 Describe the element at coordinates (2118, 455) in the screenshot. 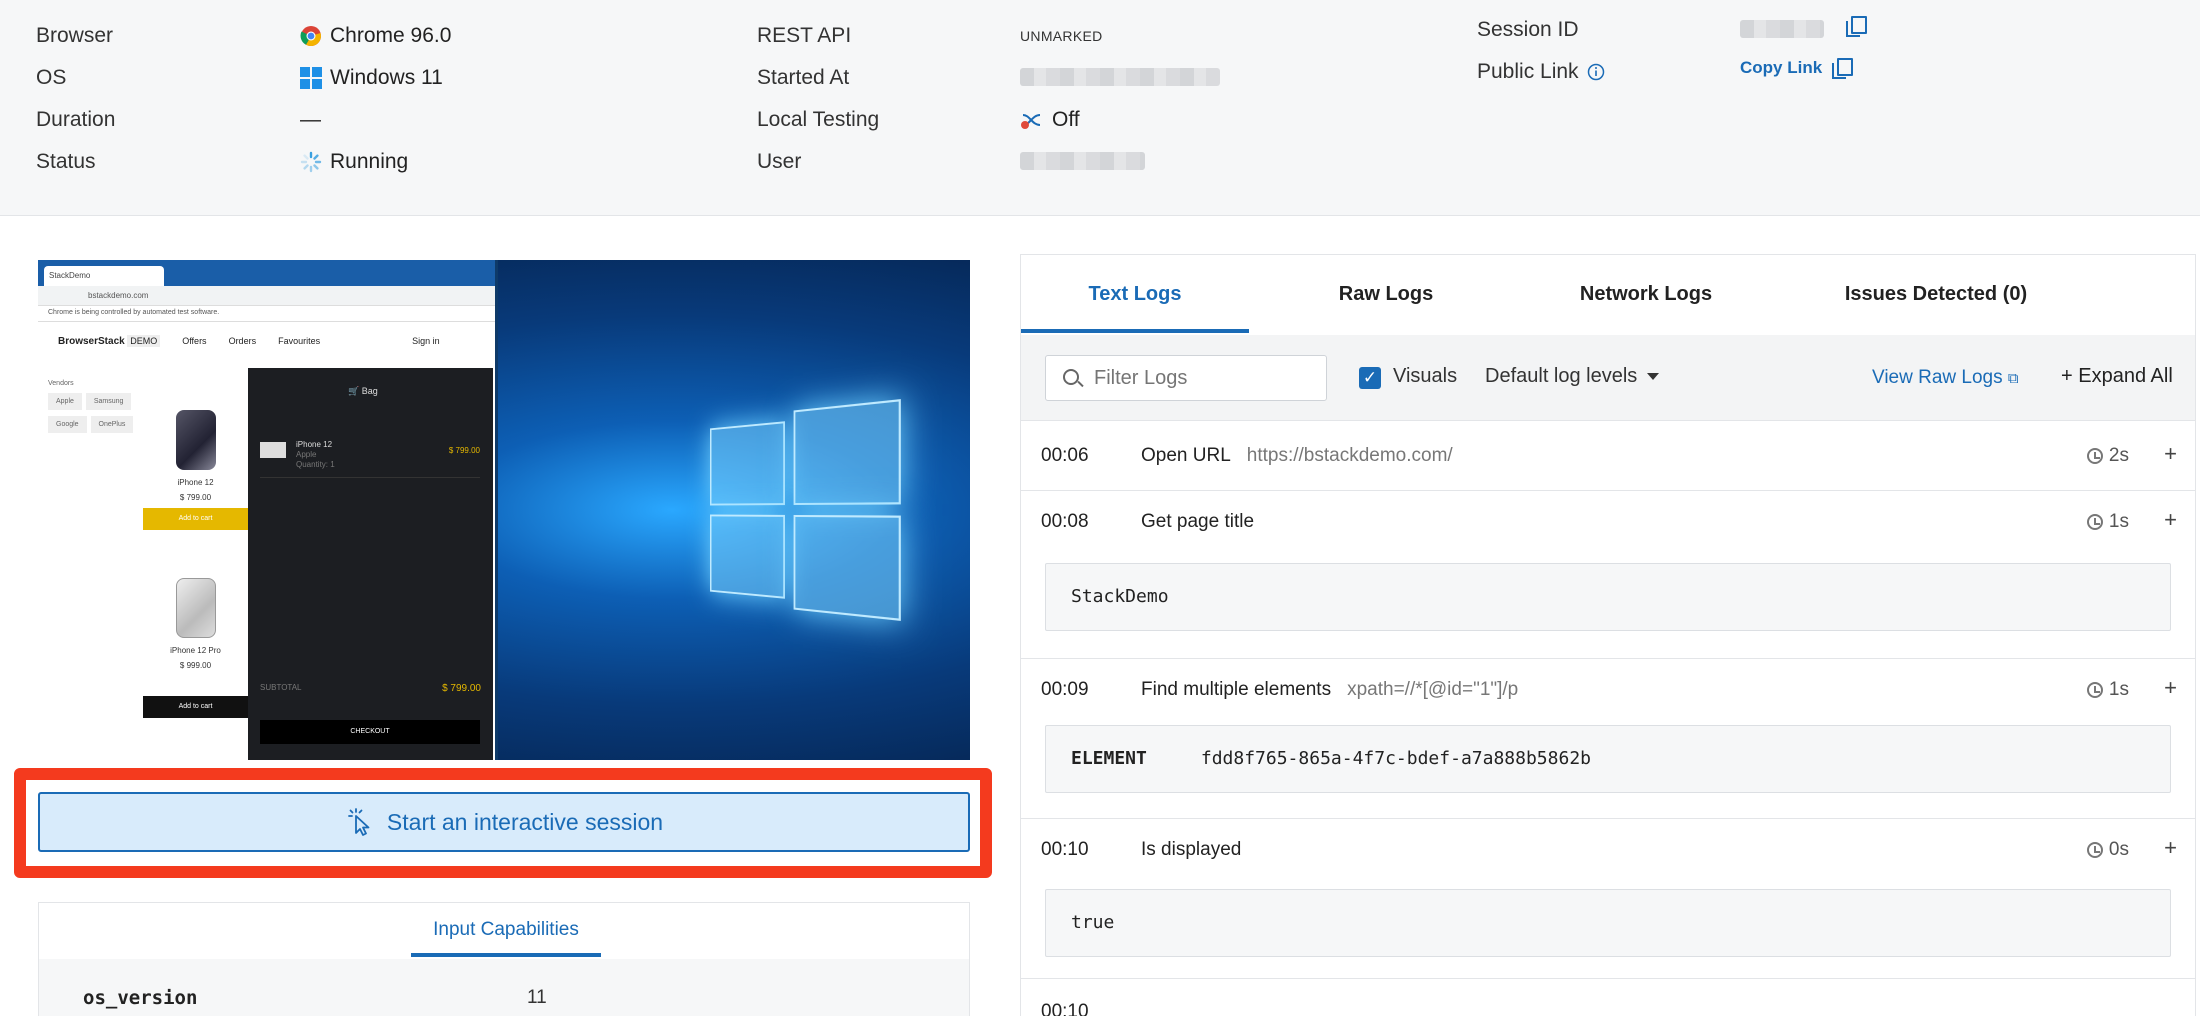

I see `log-duration-value: 2s` at that location.